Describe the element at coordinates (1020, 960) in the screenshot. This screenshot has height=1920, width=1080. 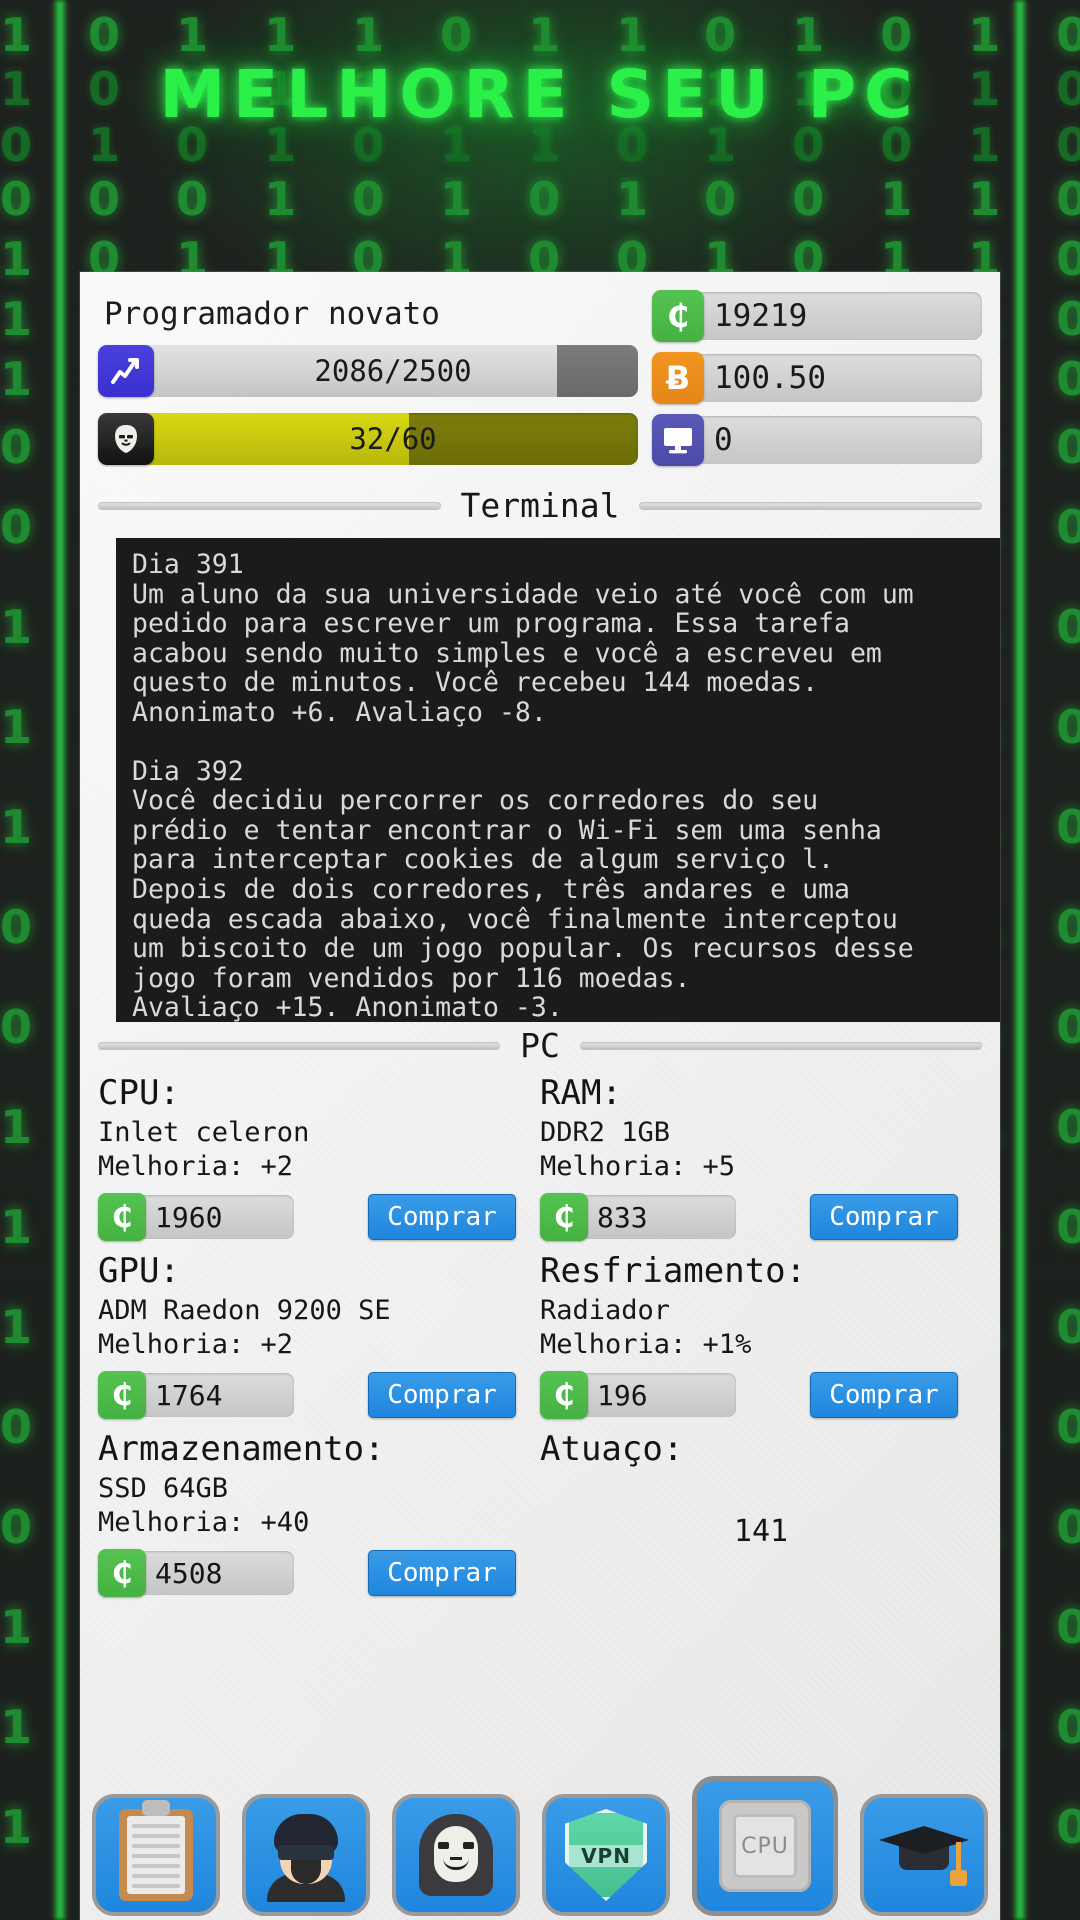
I see `right-glow-rail` at that location.